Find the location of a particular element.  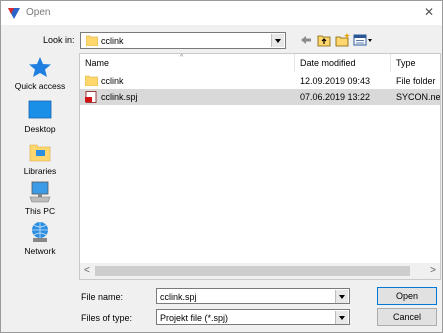

place-desktop: Desktop is located at coordinates (40, 119).